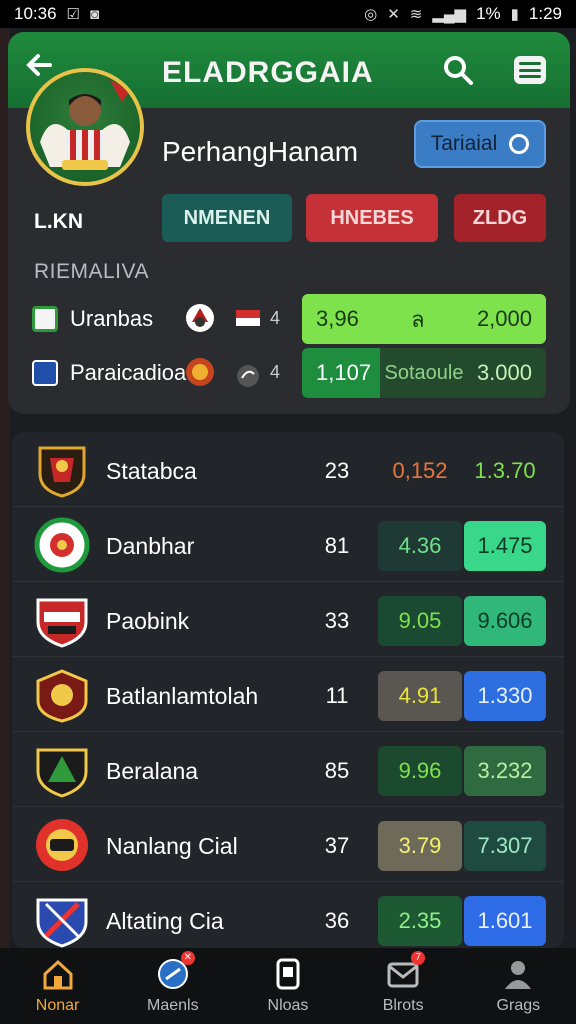 The width and height of the screenshot is (576, 1024). Describe the element at coordinates (289, 373) in the screenshot. I see `match-row: Paraicadioa 4 1,107 Sotaoule 3.000` at that location.